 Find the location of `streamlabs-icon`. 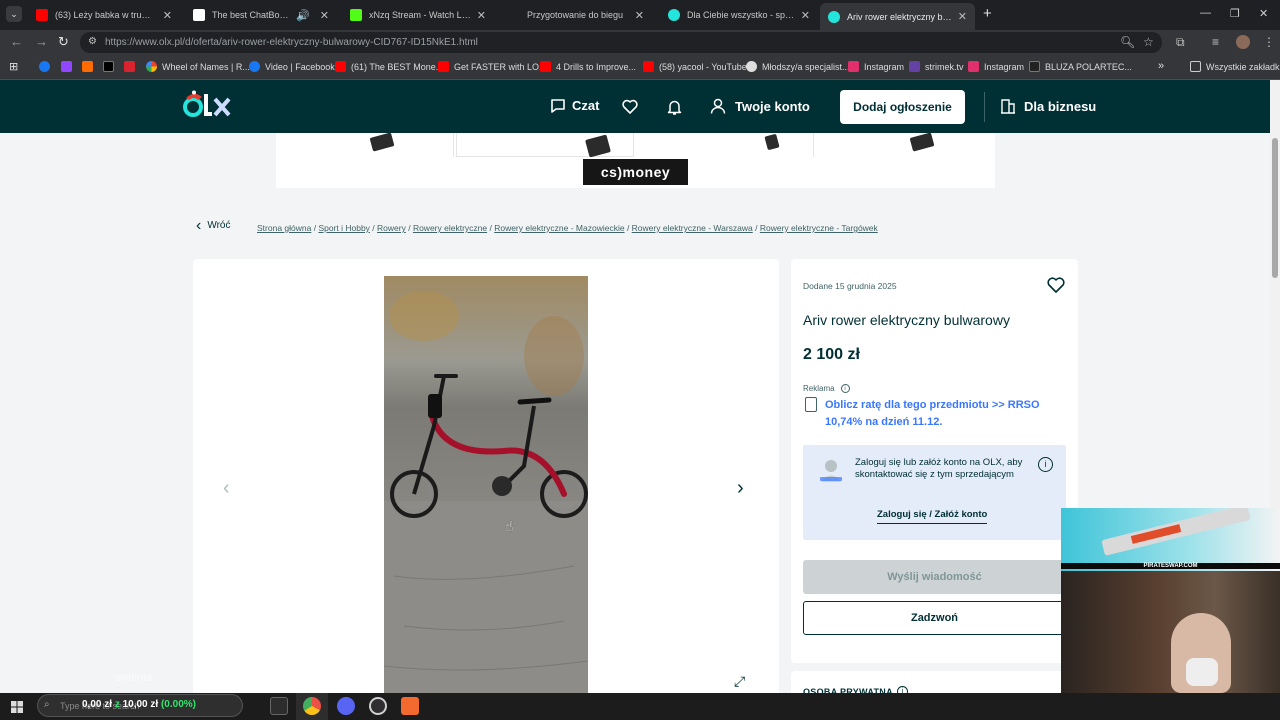

streamlabs-icon is located at coordinates (410, 706).